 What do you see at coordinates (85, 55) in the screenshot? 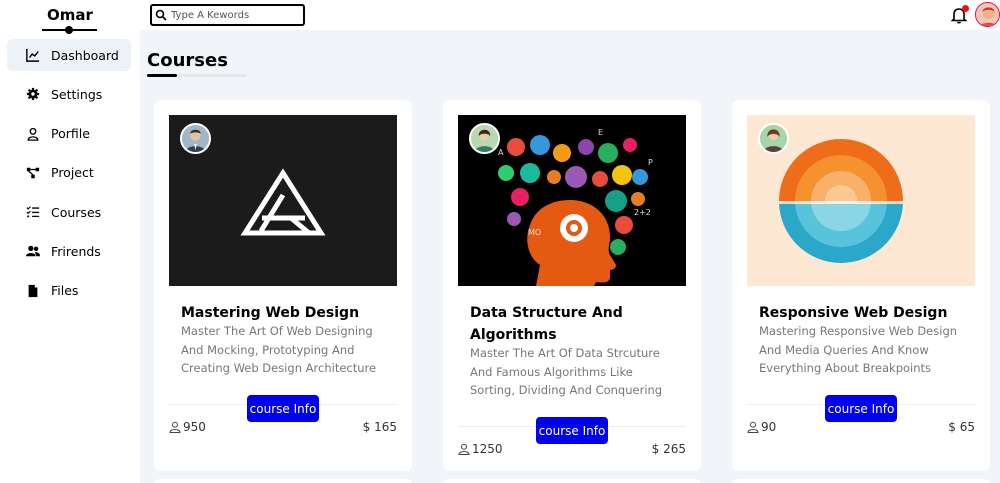
I see `sidebar-item-label: Dashboard` at bounding box center [85, 55].